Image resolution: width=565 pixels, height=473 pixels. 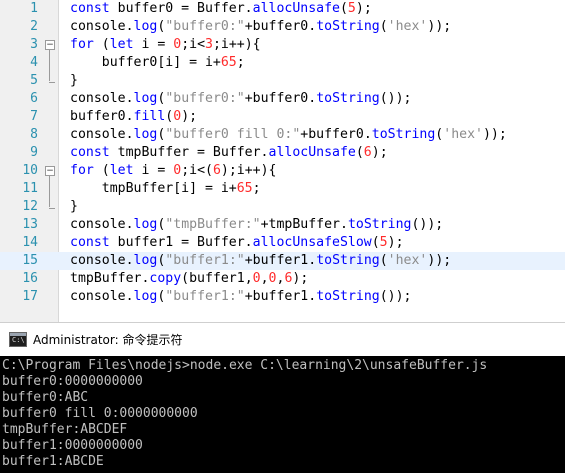 I want to click on line-number: 6, so click(x=34, y=98).